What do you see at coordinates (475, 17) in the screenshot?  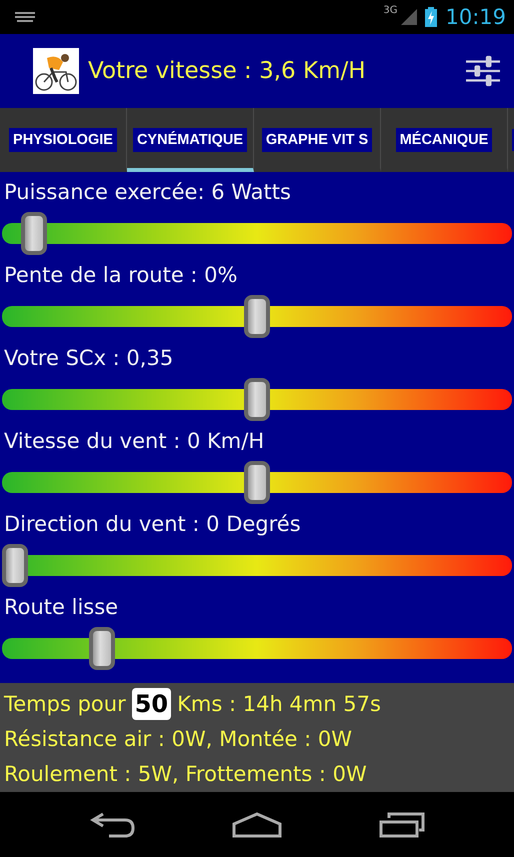 I see `clock-time: 10:19` at bounding box center [475, 17].